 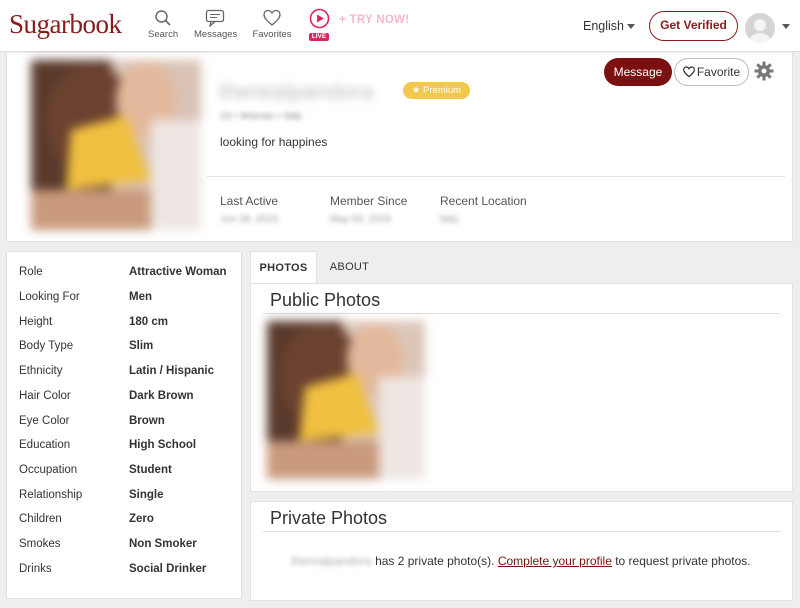 What do you see at coordinates (764, 71) in the screenshot?
I see `gear-icon` at bounding box center [764, 71].